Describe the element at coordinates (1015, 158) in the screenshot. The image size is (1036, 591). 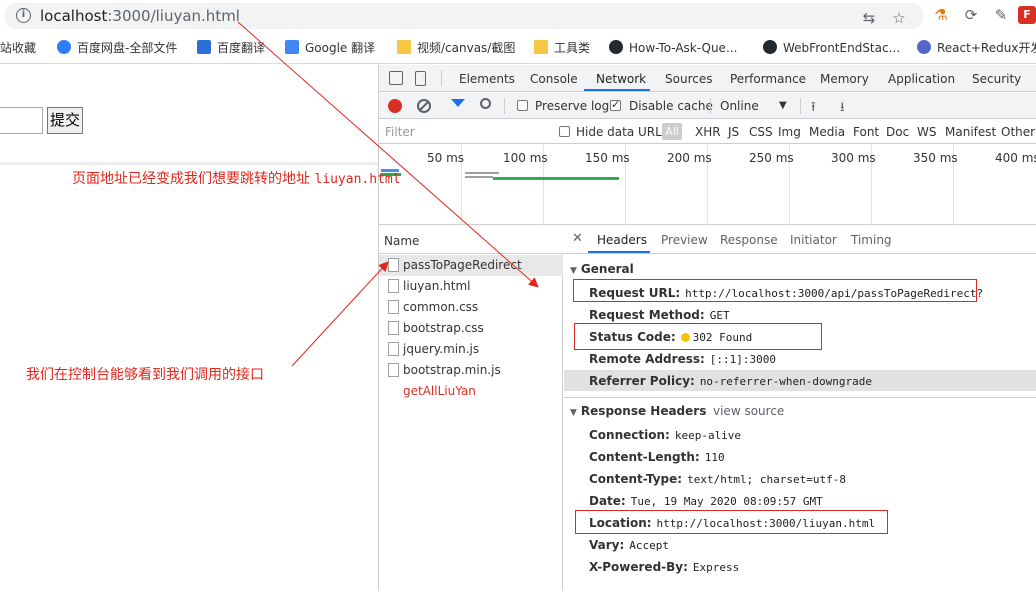
I see `timeline-label: 400 ms` at that location.